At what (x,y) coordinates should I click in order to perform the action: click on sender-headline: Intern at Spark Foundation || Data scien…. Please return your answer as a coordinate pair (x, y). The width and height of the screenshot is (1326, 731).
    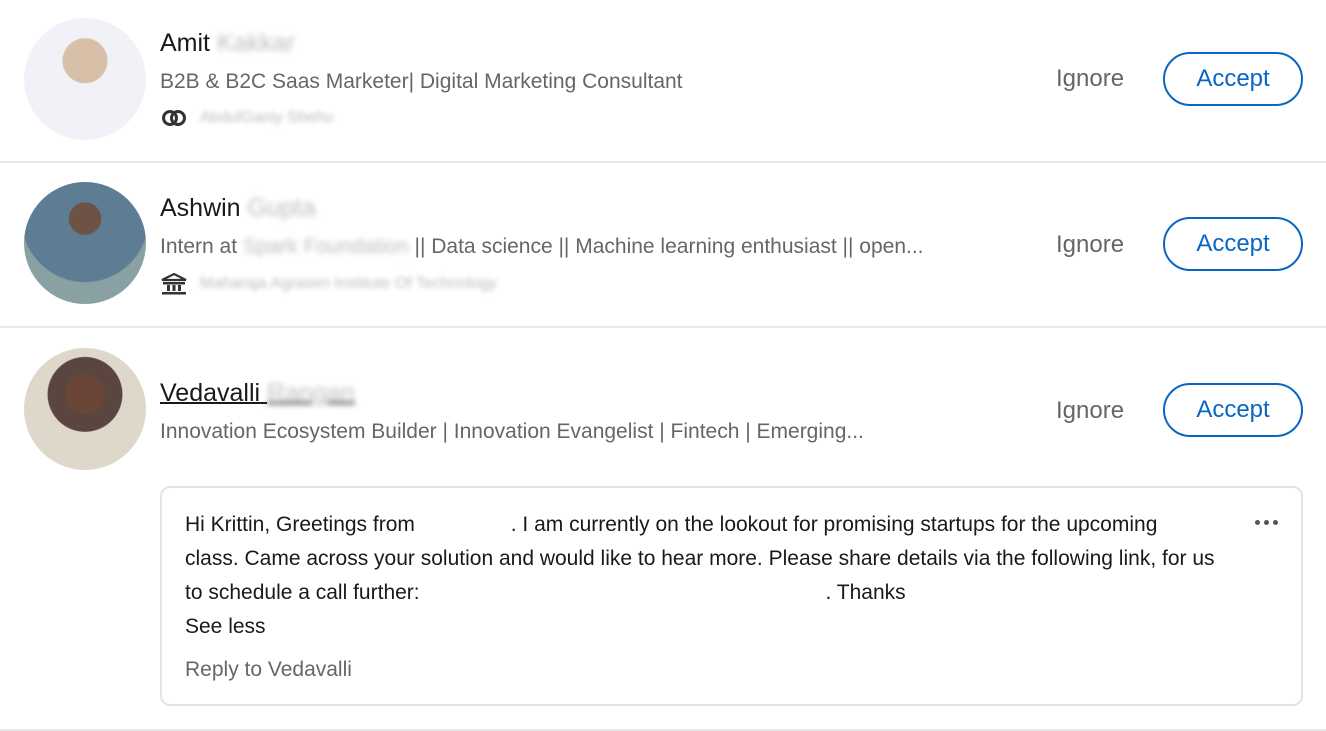
    Looking at the image, I should click on (542, 246).